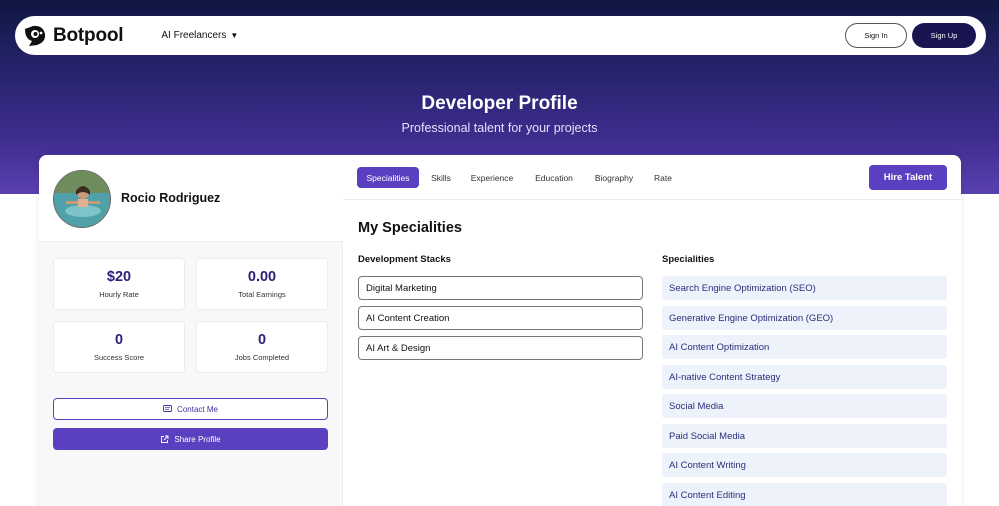 This screenshot has width=999, height=506. I want to click on development-stacks-heading: Development Stacks, so click(404, 259).